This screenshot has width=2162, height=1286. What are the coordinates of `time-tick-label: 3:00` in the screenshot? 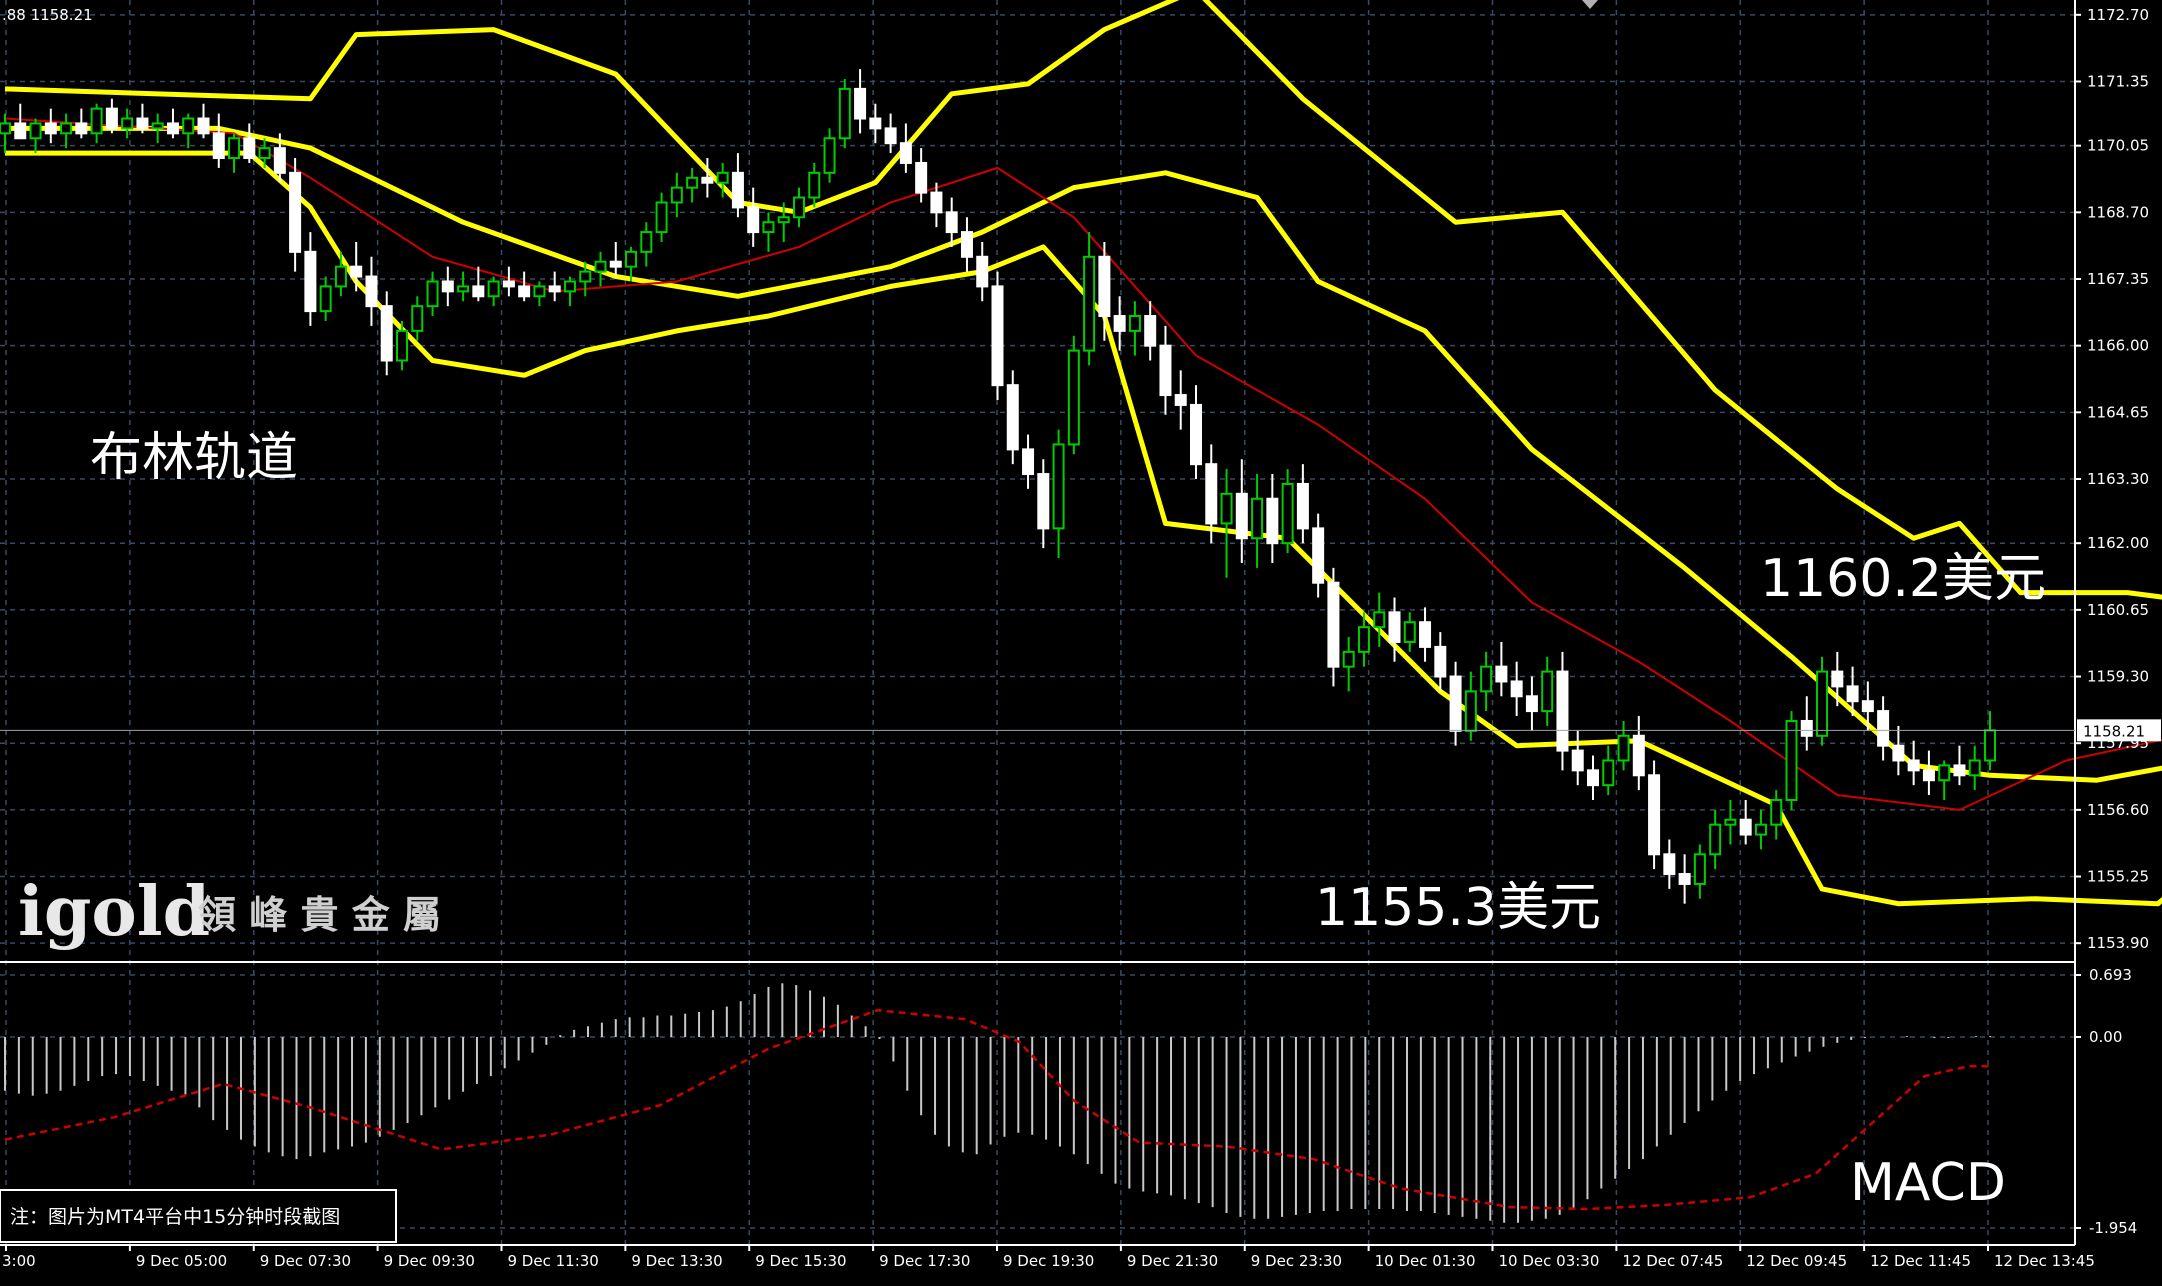 It's located at (19, 1261).